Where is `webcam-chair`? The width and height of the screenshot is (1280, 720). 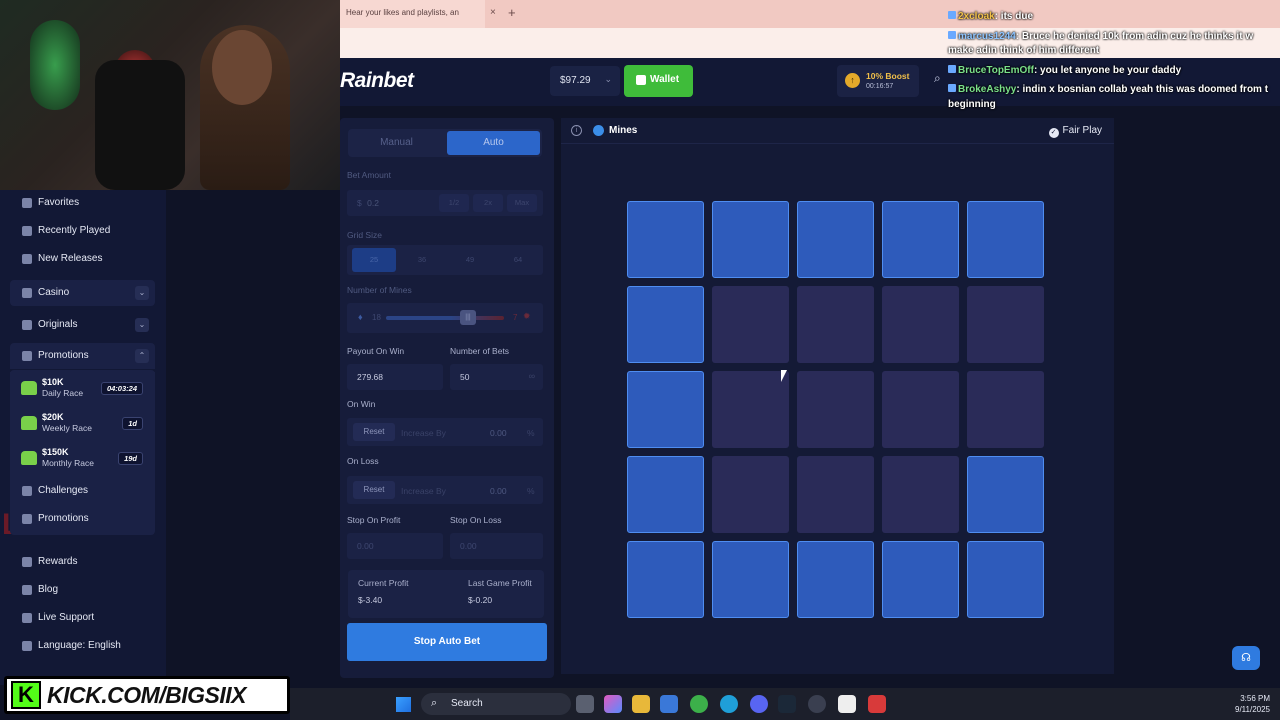 webcam-chair is located at coordinates (140, 125).